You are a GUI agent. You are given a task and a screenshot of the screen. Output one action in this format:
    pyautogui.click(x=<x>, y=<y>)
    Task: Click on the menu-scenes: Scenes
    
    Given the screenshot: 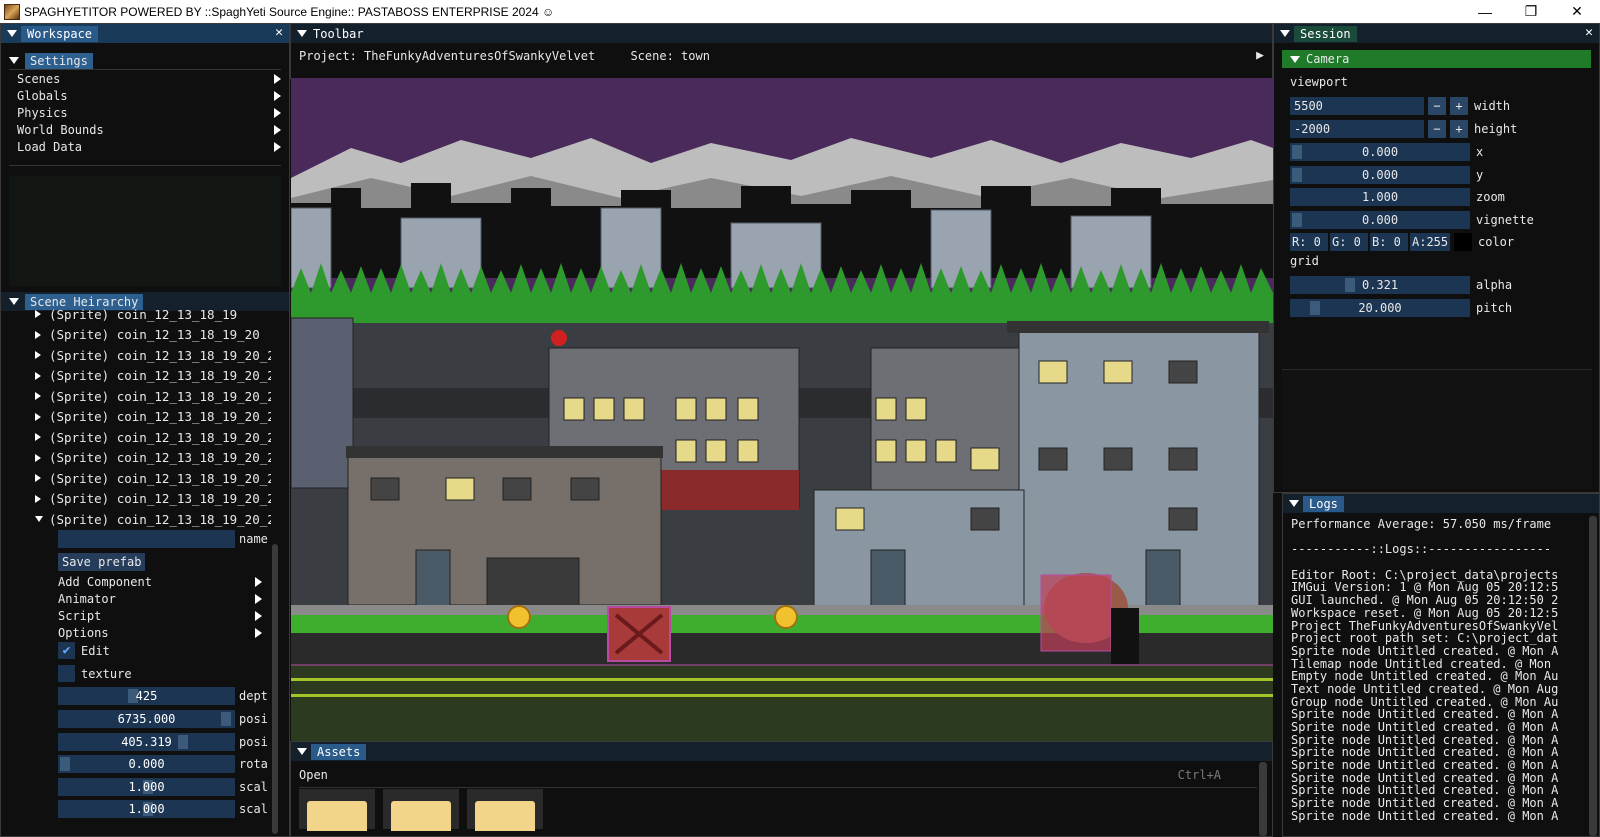 What is the action you would take?
    pyautogui.click(x=145, y=78)
    